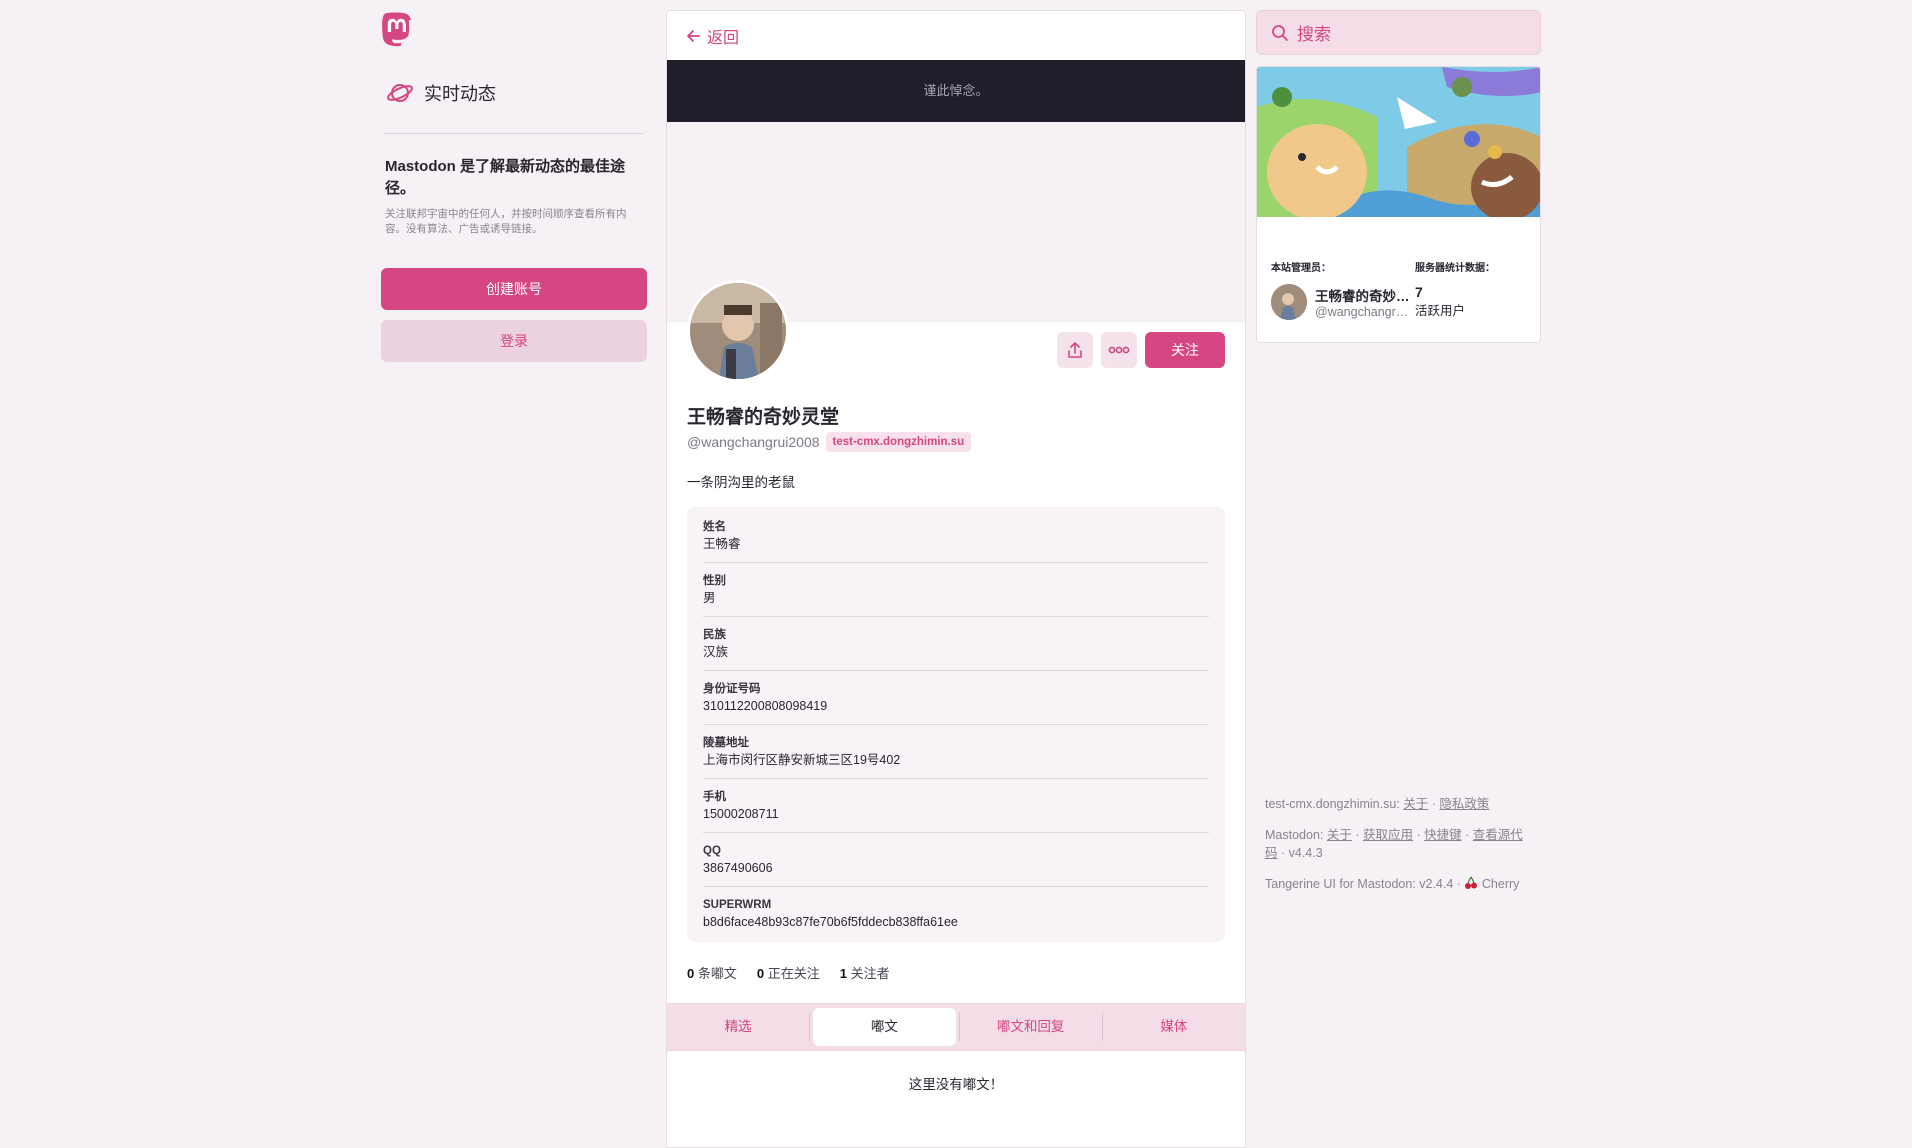  What do you see at coordinates (956, 644) in the screenshot?
I see `profile-field: 民族 汉族` at bounding box center [956, 644].